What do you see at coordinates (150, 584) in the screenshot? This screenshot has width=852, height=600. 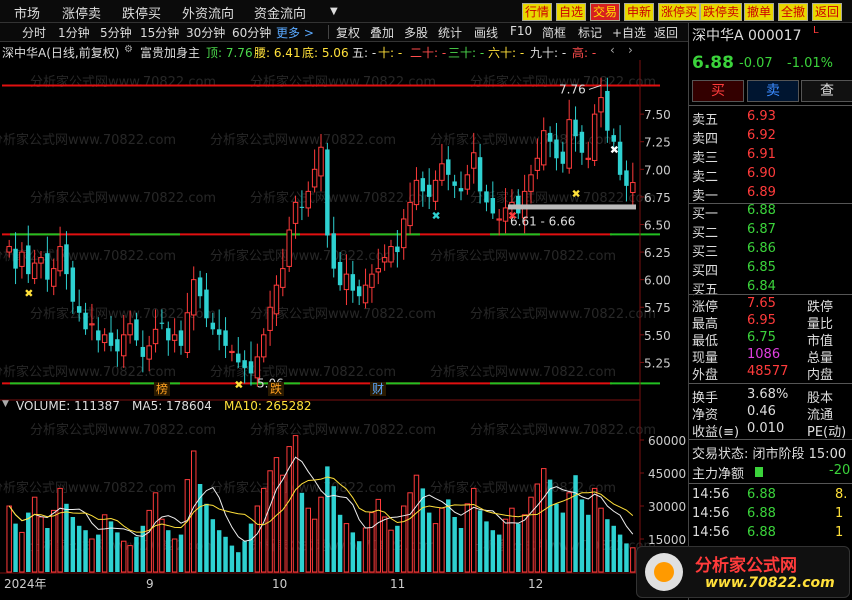 I see `x-tick-label: 9` at bounding box center [150, 584].